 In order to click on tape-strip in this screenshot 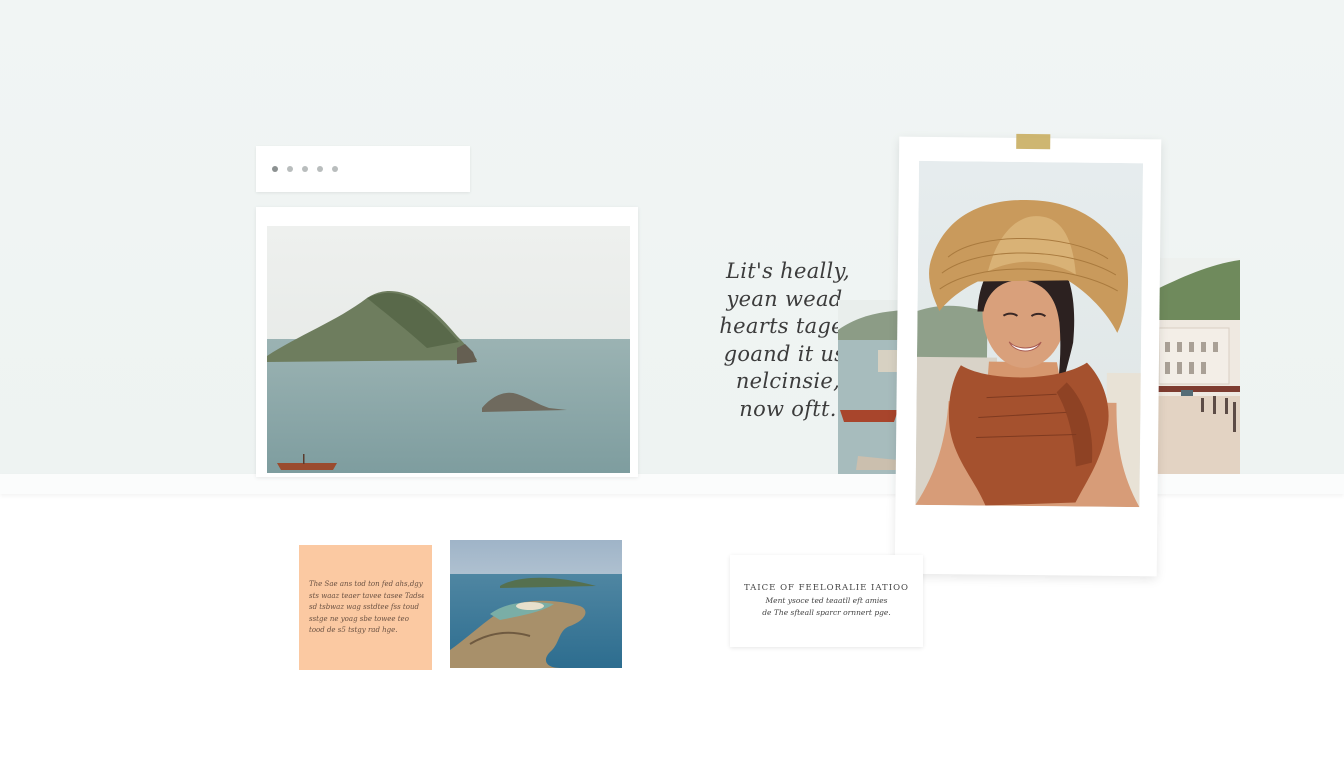, I will do `click(1033, 141)`.